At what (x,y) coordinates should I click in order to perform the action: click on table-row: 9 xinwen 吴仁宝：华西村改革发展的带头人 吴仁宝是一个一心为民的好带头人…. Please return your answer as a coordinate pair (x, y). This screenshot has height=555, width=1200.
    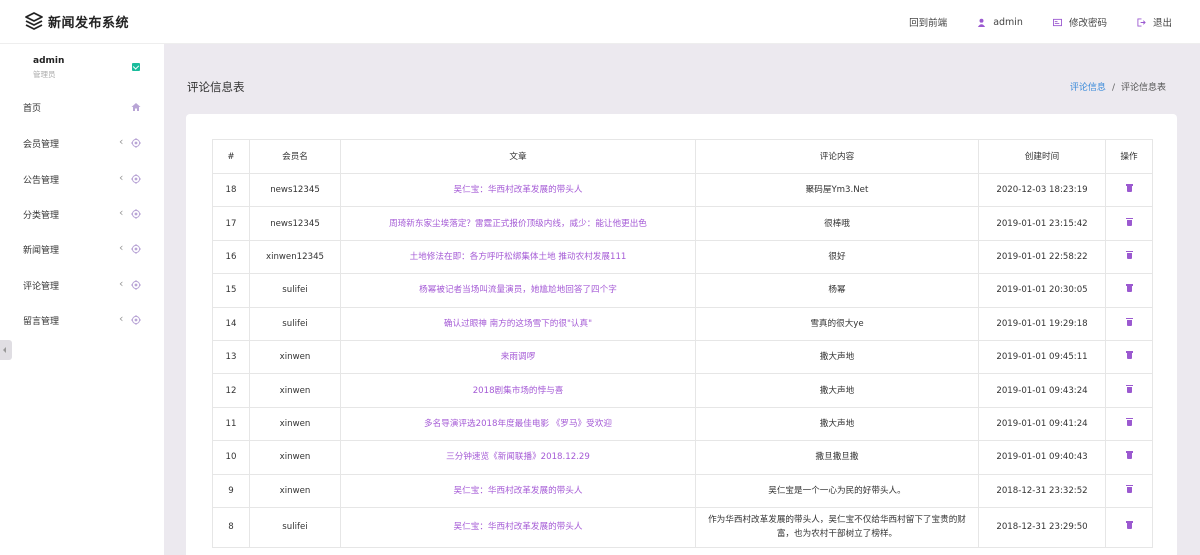
    Looking at the image, I should click on (682, 490).